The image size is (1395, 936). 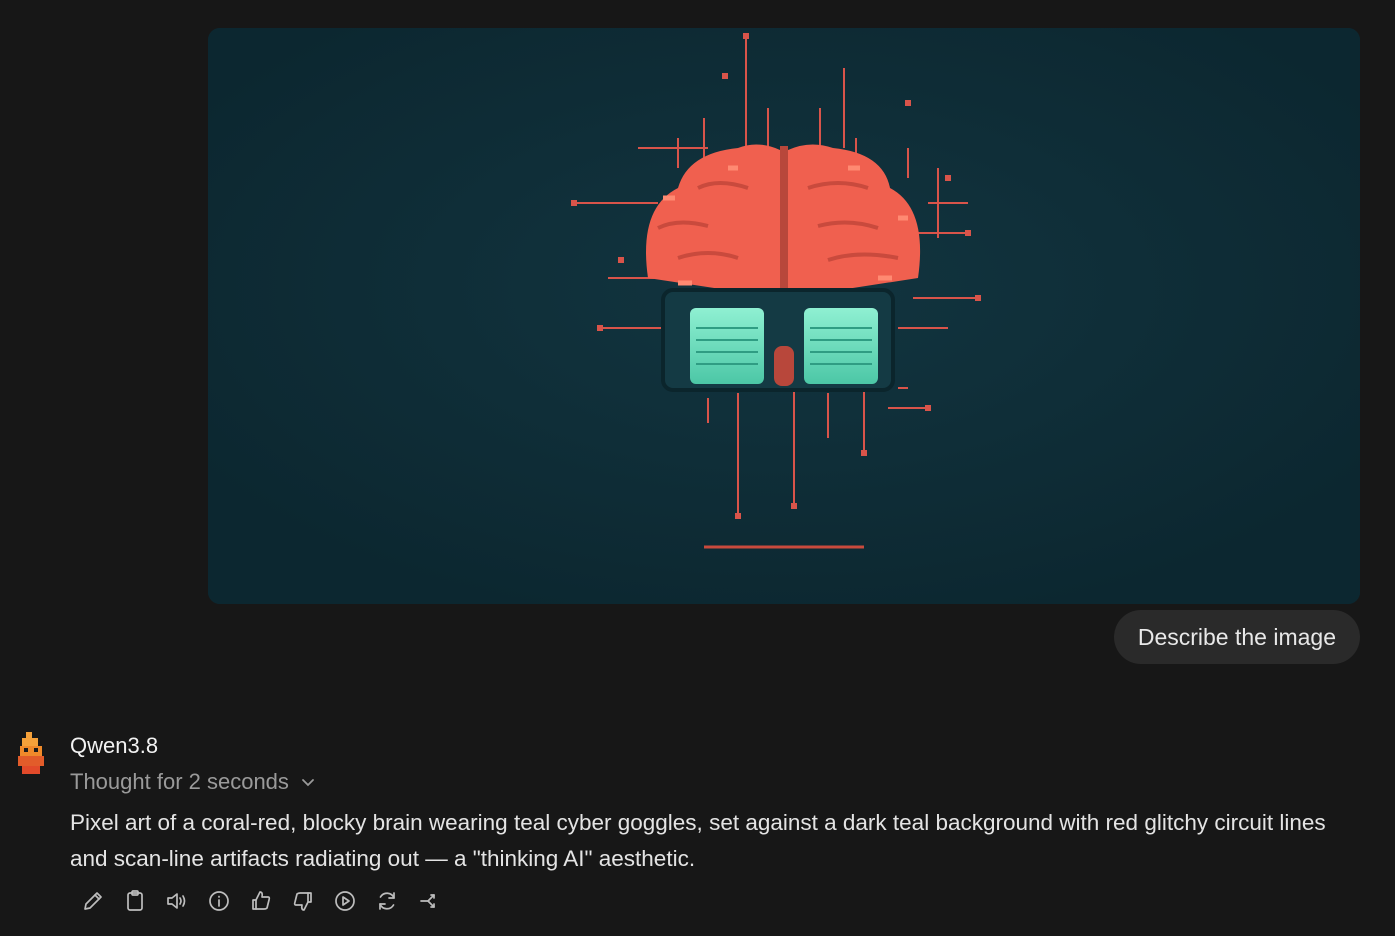 I want to click on chevron-down-icon, so click(x=308, y=783).